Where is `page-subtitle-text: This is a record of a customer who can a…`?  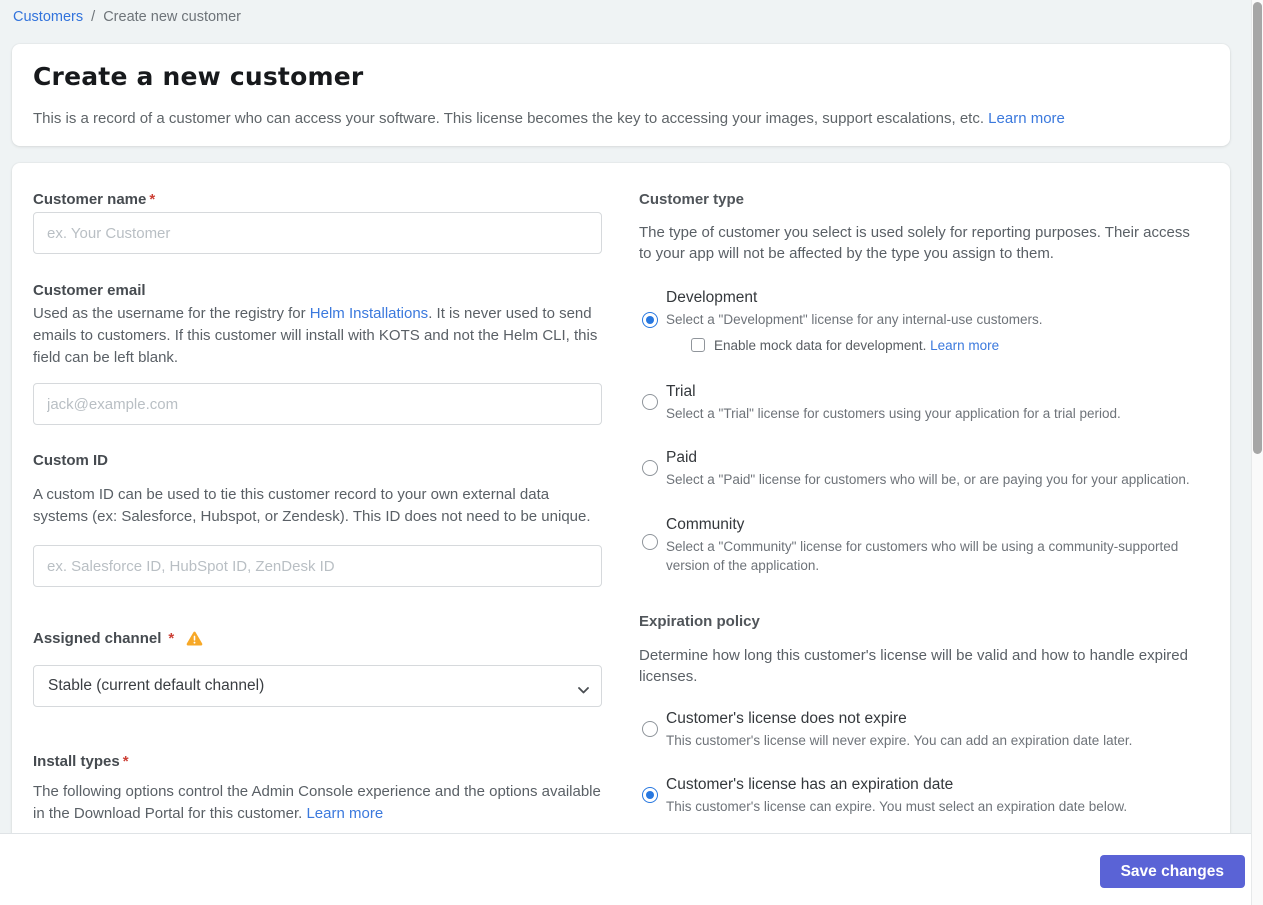
page-subtitle-text: This is a record of a customer who can a… is located at coordinates (508, 118).